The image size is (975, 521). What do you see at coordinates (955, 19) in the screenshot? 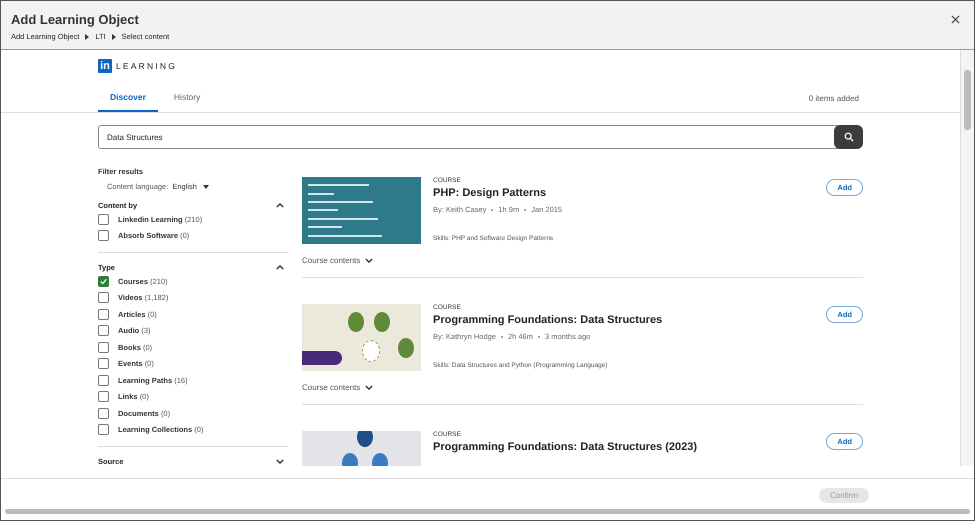
I see `close-icon` at bounding box center [955, 19].